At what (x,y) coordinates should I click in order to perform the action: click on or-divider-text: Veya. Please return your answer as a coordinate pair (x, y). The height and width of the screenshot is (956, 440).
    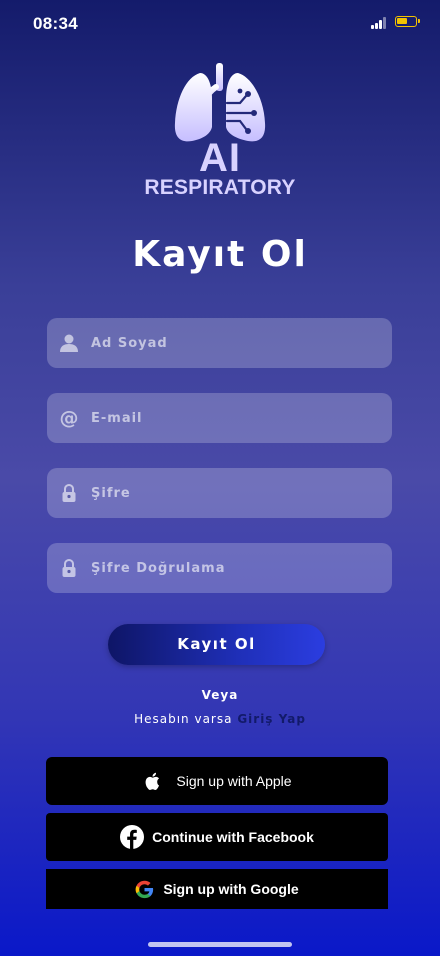
    Looking at the image, I should click on (220, 695).